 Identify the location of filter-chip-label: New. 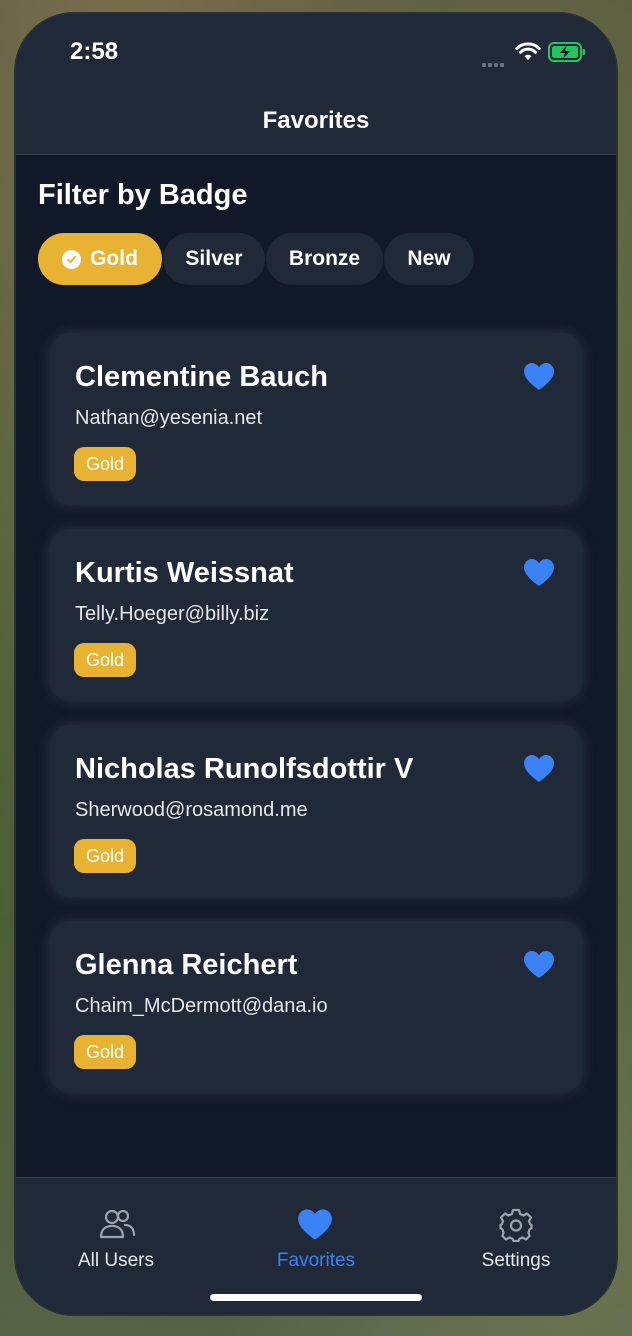
(429, 258).